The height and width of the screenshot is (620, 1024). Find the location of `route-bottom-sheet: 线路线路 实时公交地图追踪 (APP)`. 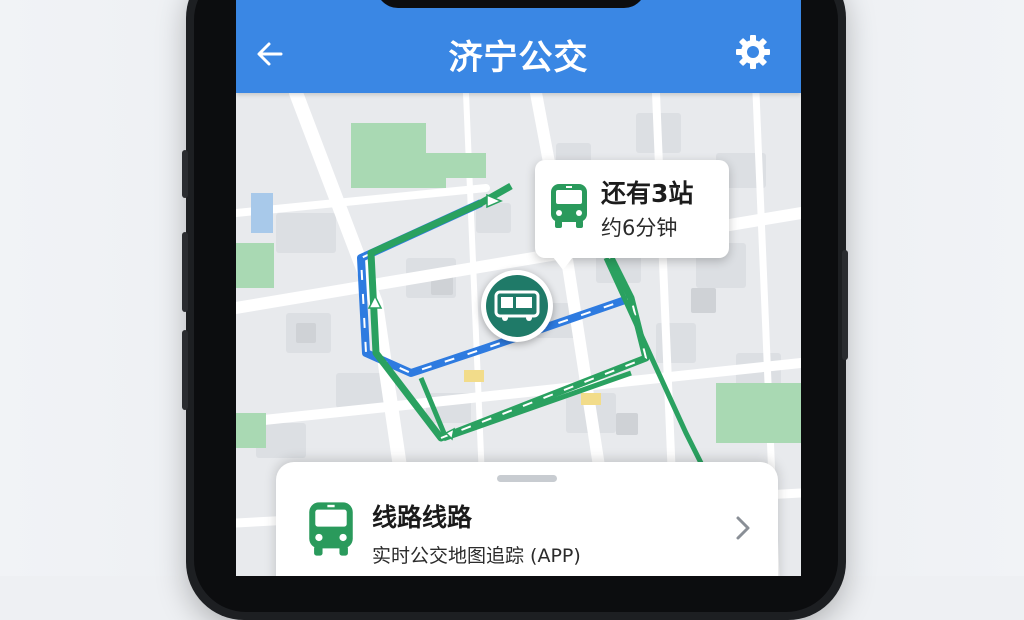

route-bottom-sheet: 线路线路 实时公交地图追踪 (APP) is located at coordinates (527, 519).